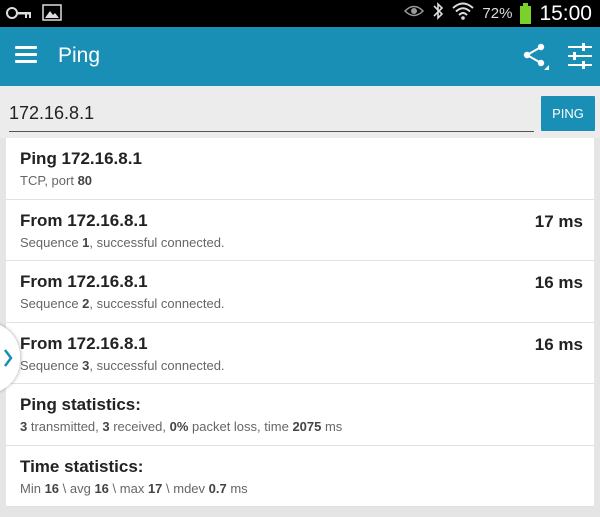 The image size is (600, 517). Describe the element at coordinates (558, 221) in the screenshot. I see `result-time: 17 ms` at that location.